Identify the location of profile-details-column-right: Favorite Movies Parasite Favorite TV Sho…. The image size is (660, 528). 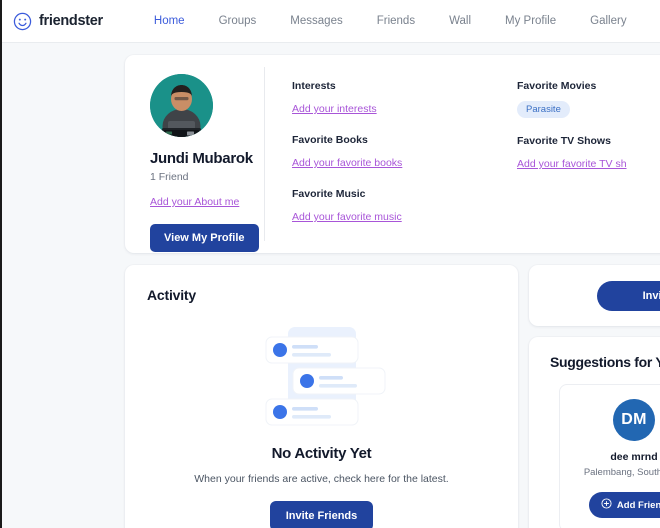
(588, 166).